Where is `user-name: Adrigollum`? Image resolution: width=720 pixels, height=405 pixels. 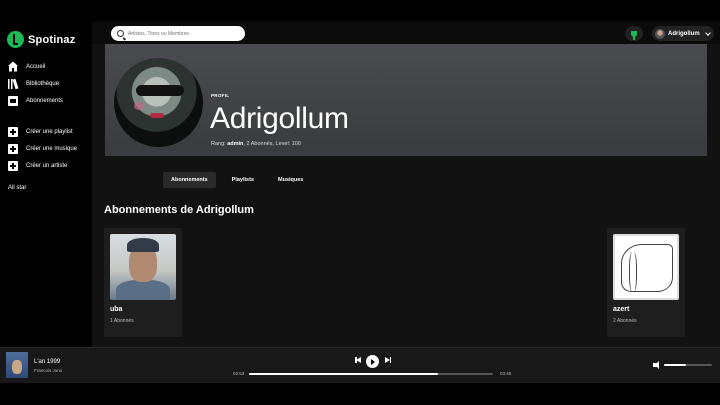
user-name: Adrigollum is located at coordinates (684, 33).